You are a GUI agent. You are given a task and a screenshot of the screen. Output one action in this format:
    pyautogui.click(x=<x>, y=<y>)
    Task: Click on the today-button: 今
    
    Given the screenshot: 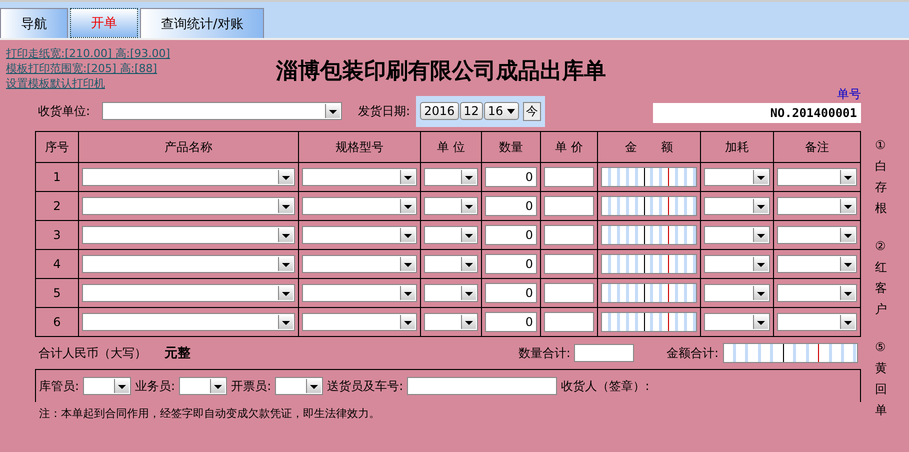 What is the action you would take?
    pyautogui.click(x=532, y=111)
    